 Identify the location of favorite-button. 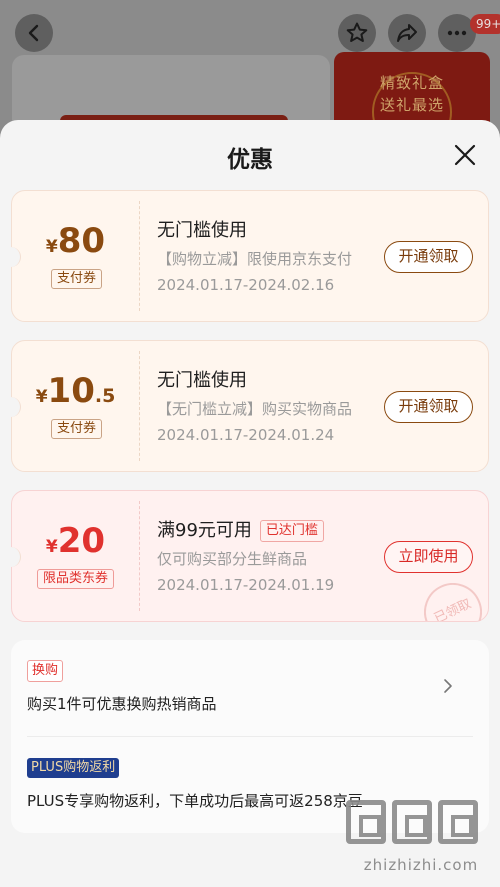
(357, 33).